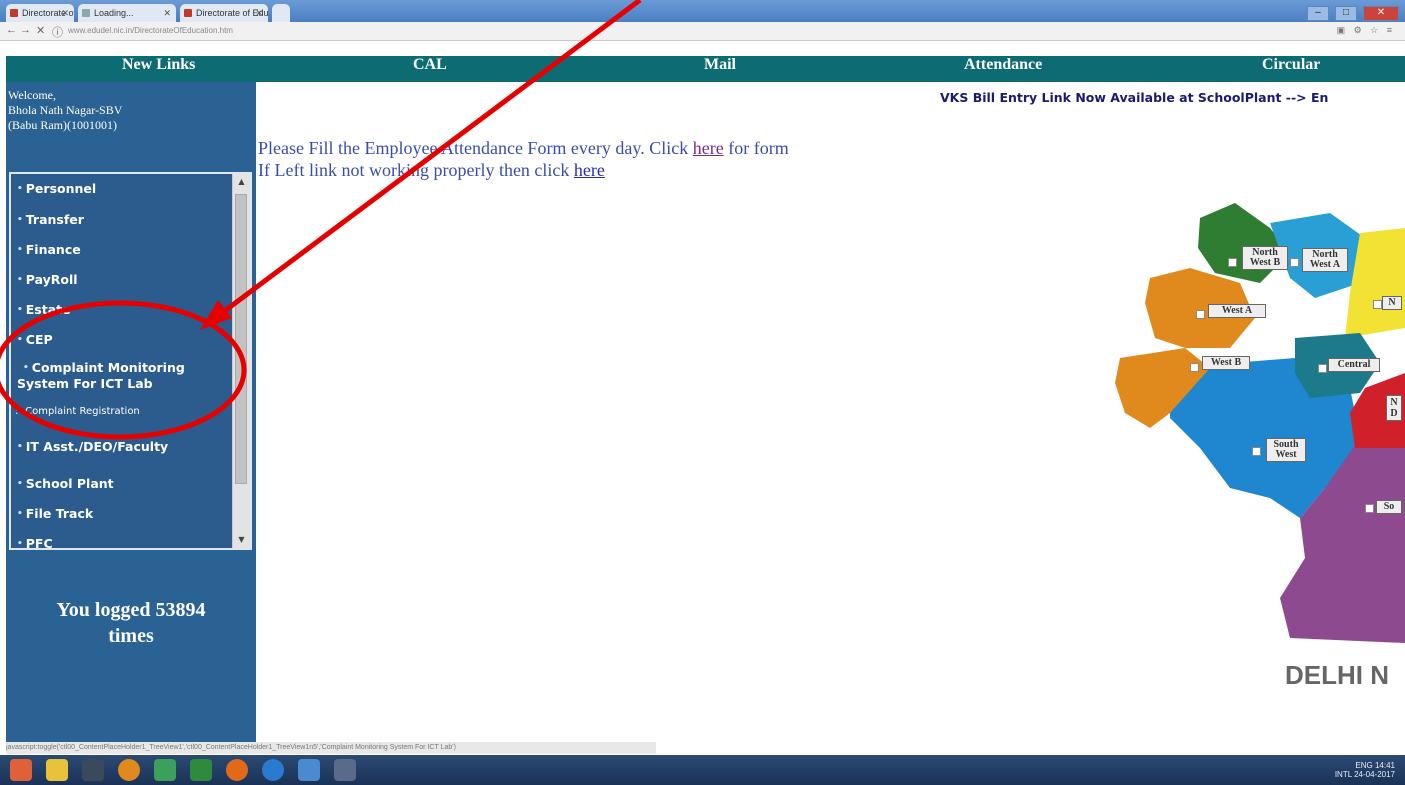 Image resolution: width=1405 pixels, height=785 pixels. I want to click on district-label-west-b: West B, so click(1226, 363).